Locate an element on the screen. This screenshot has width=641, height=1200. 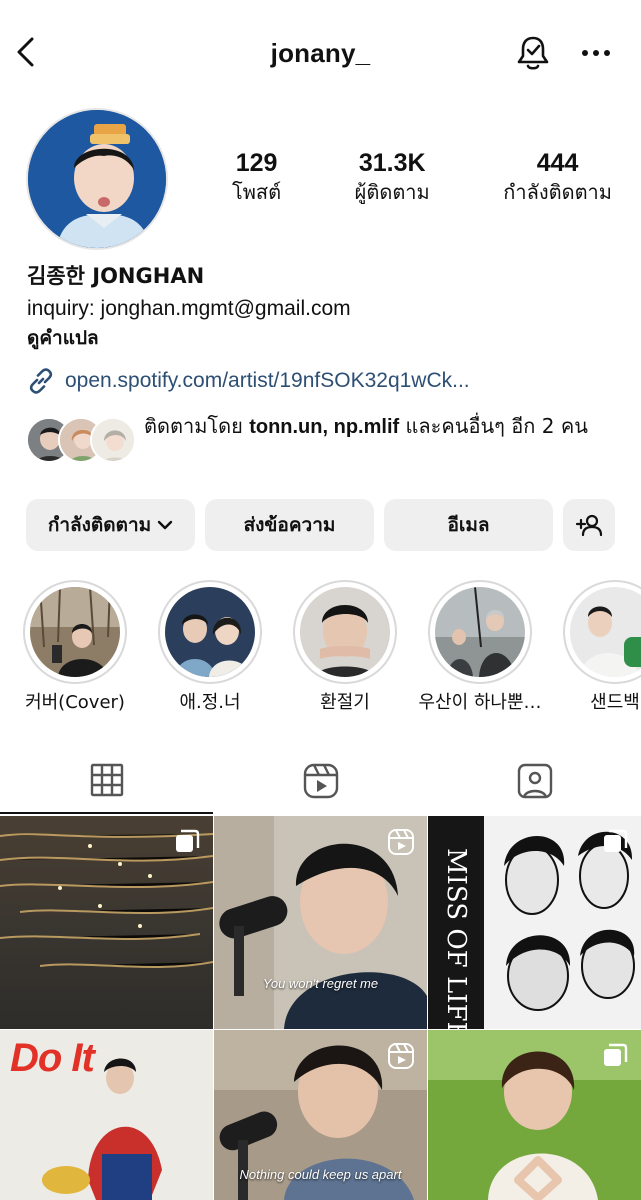
message-button: ส่งข้อความ is located at coordinates (289, 525).